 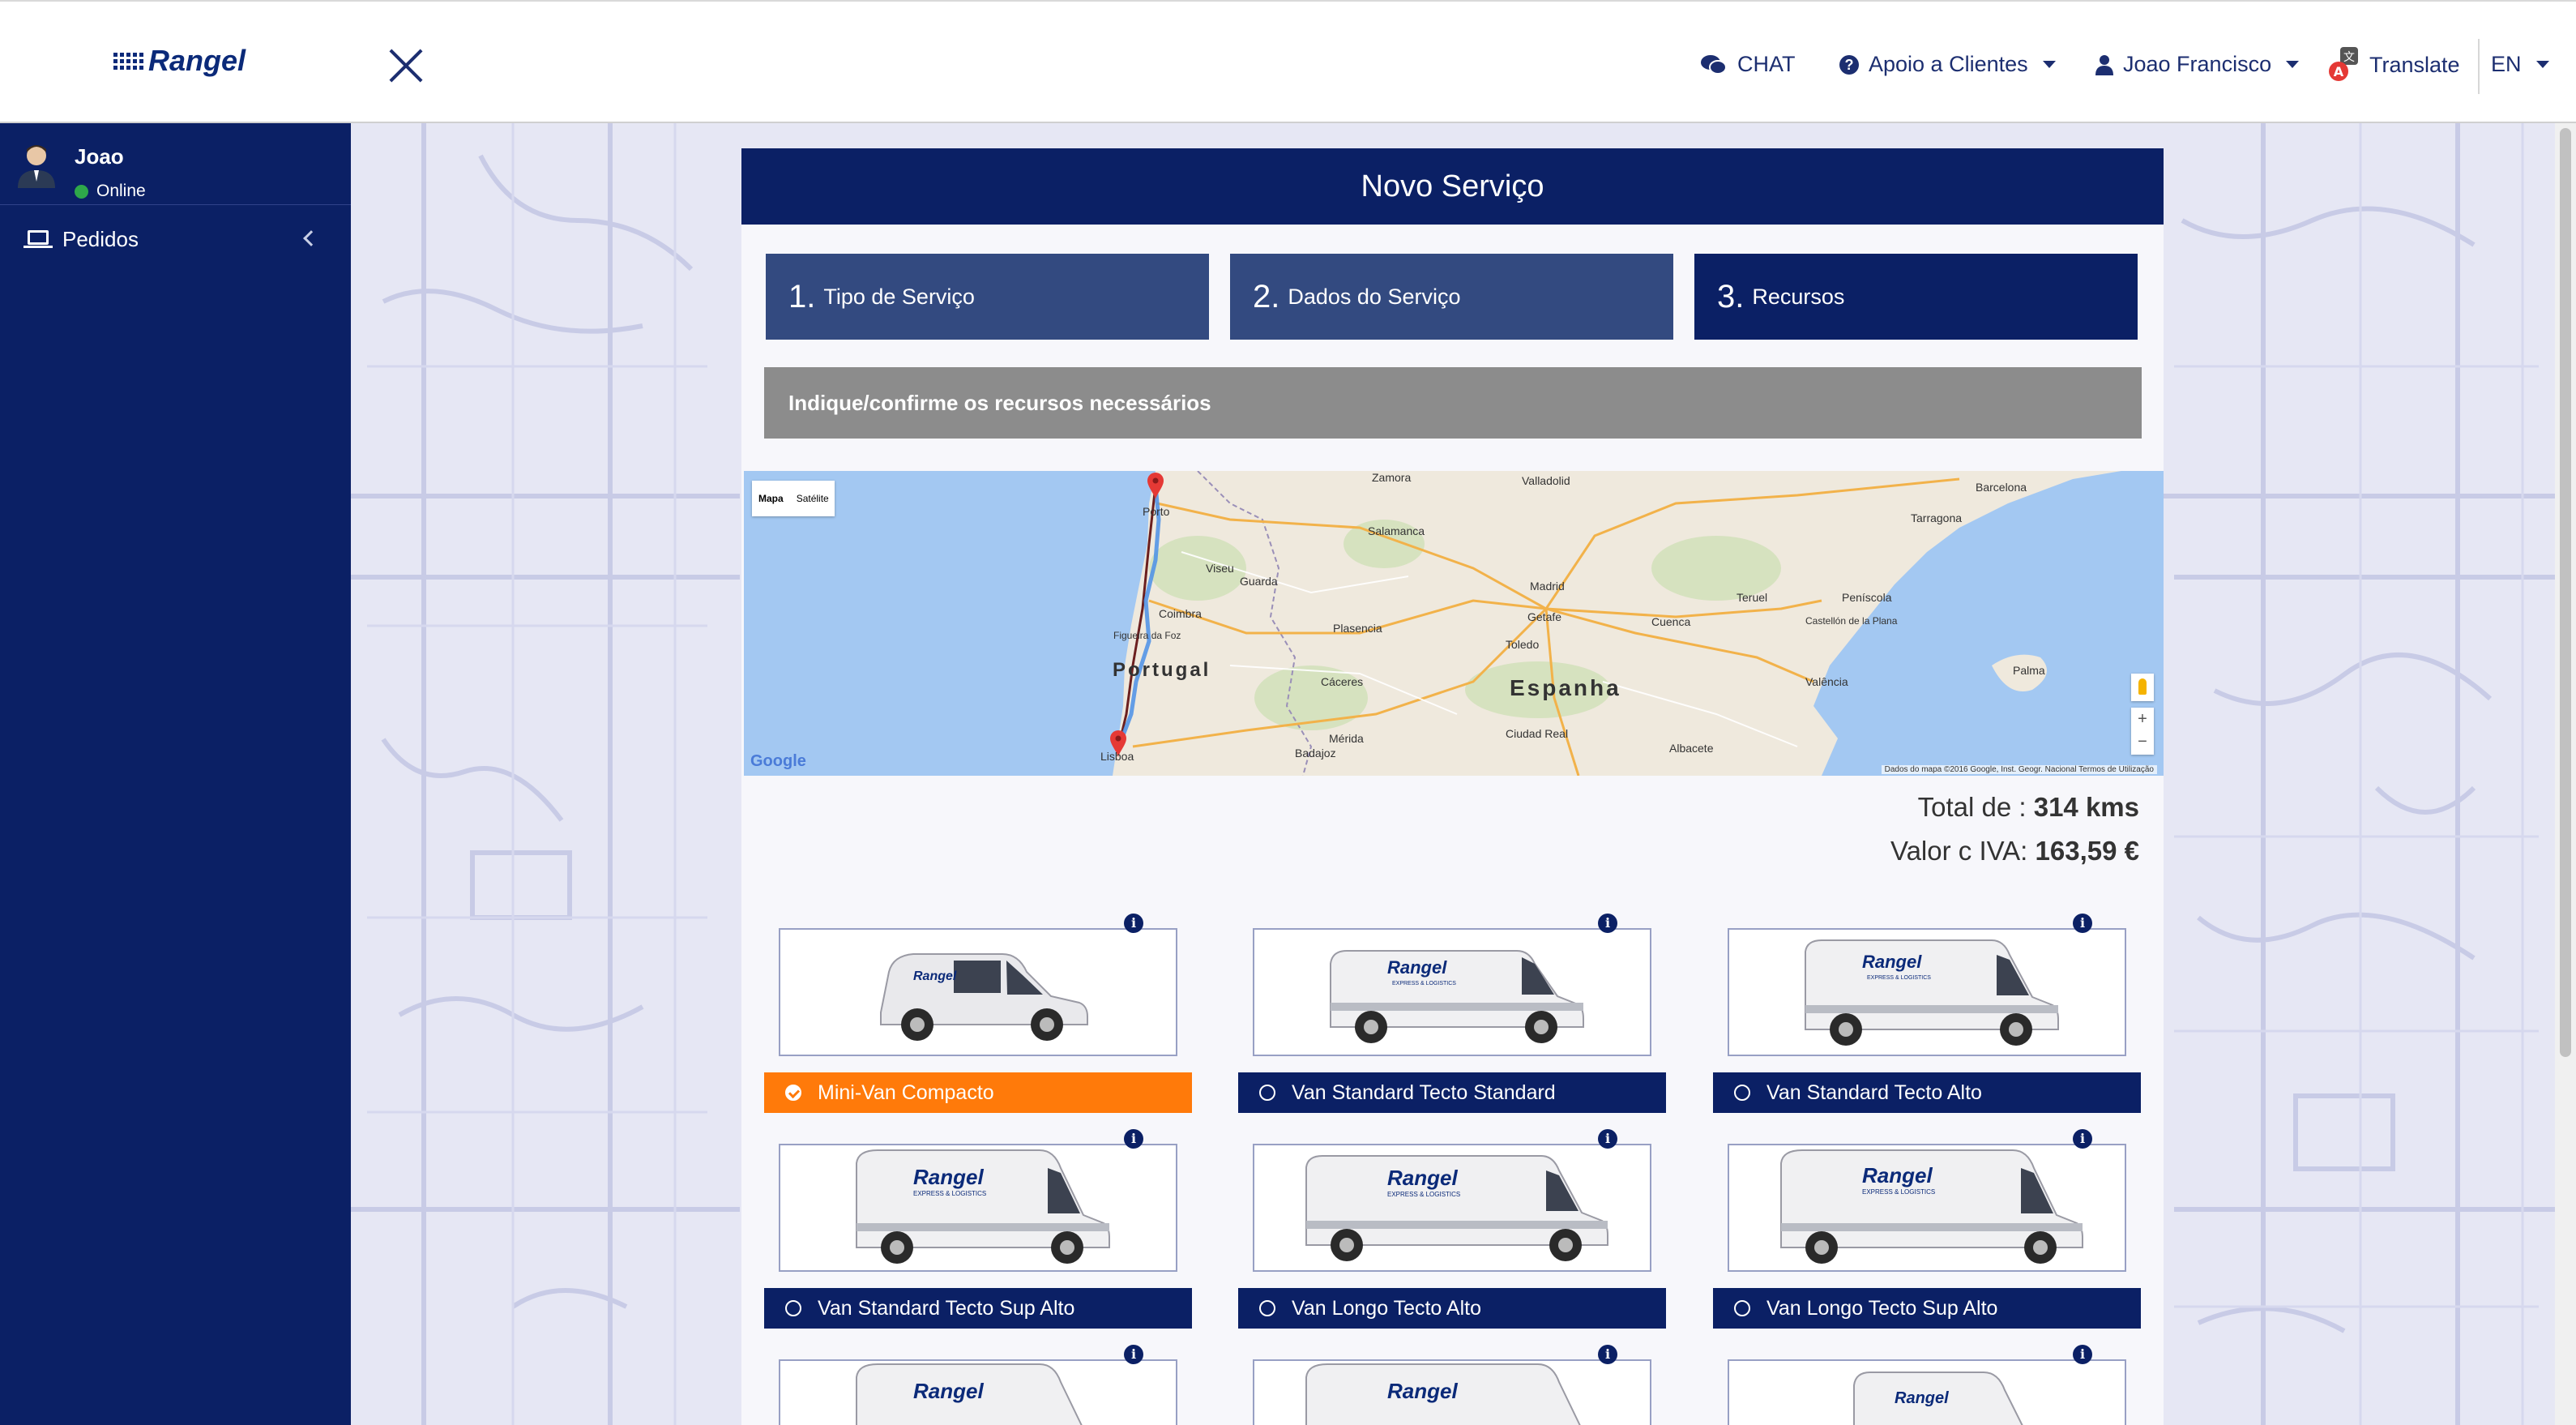 I want to click on map-label: Cuenca, so click(x=1671, y=621).